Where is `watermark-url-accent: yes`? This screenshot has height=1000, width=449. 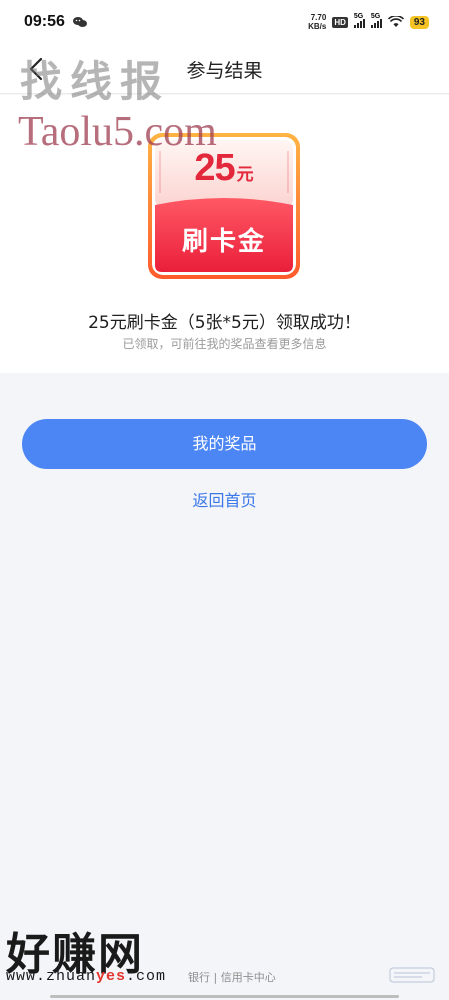 watermark-url-accent: yes is located at coordinates (111, 976).